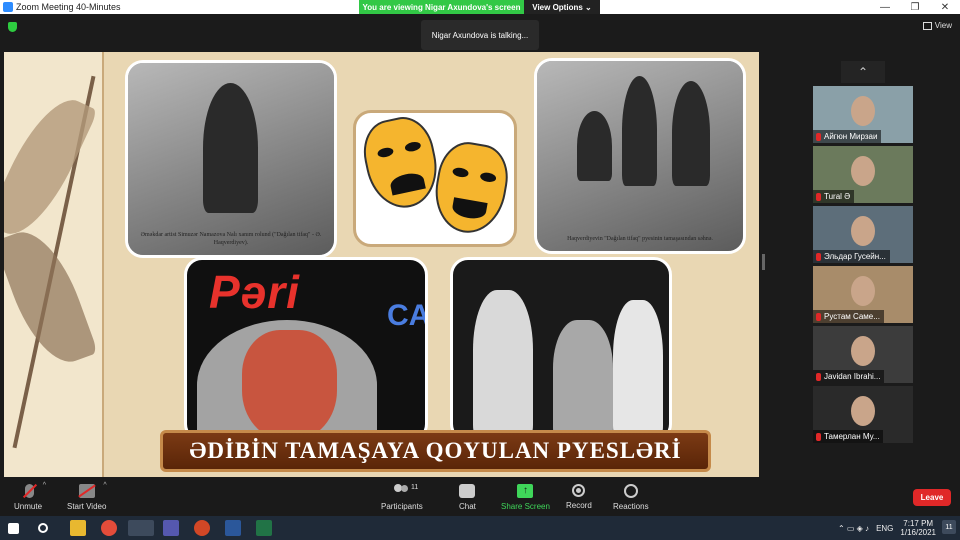 This screenshot has width=960, height=540. I want to click on restore-button: ❐, so click(915, 7).